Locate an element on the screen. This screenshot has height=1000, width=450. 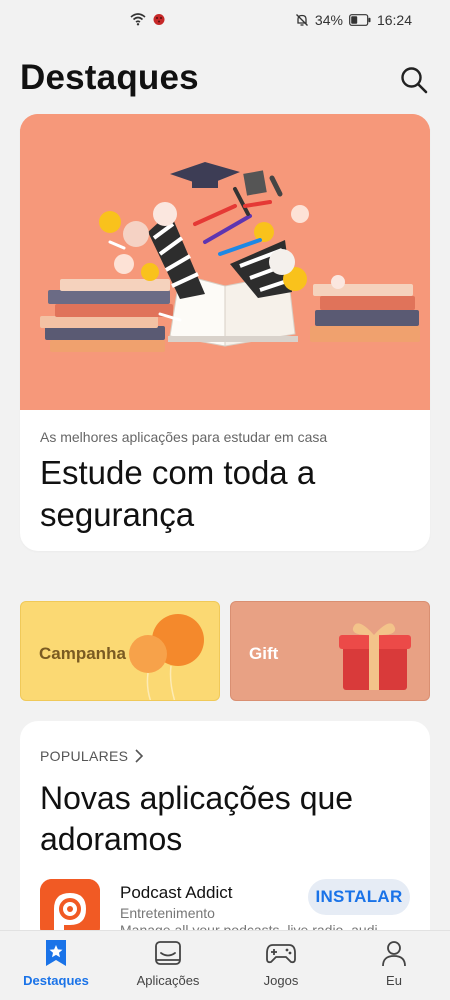
campanha-banner: Campanha is located at coordinates (120, 651).